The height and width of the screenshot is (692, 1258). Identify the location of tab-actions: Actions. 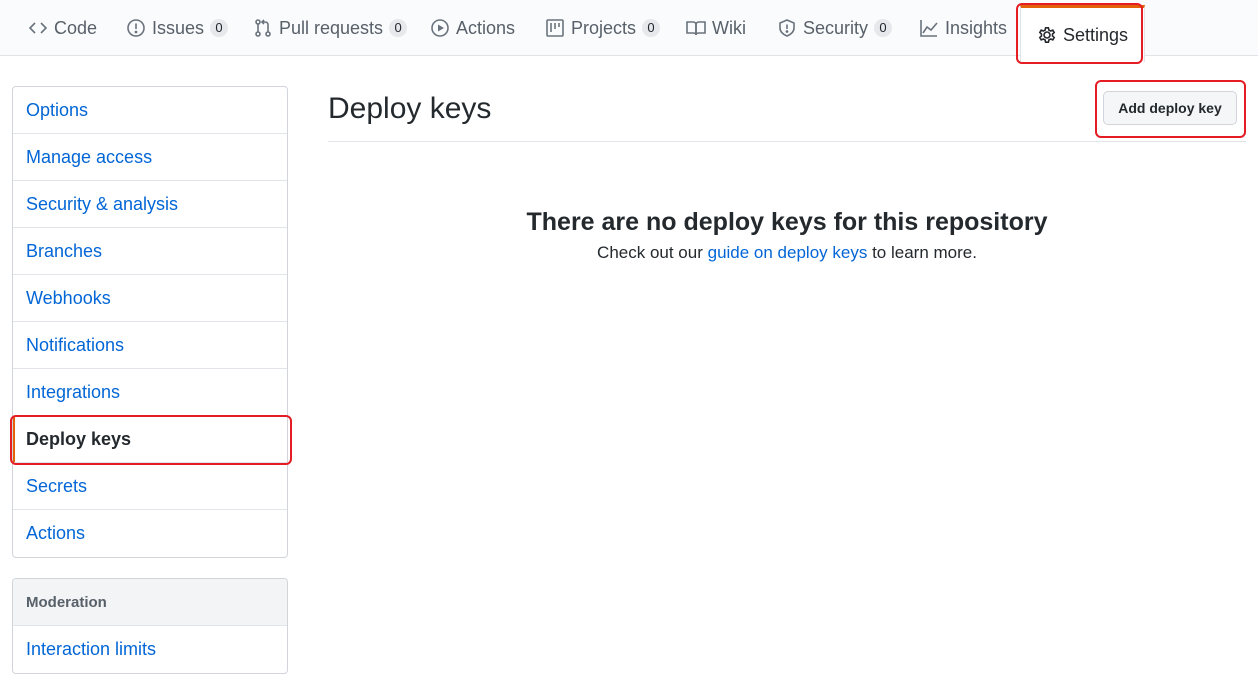
(472, 28).